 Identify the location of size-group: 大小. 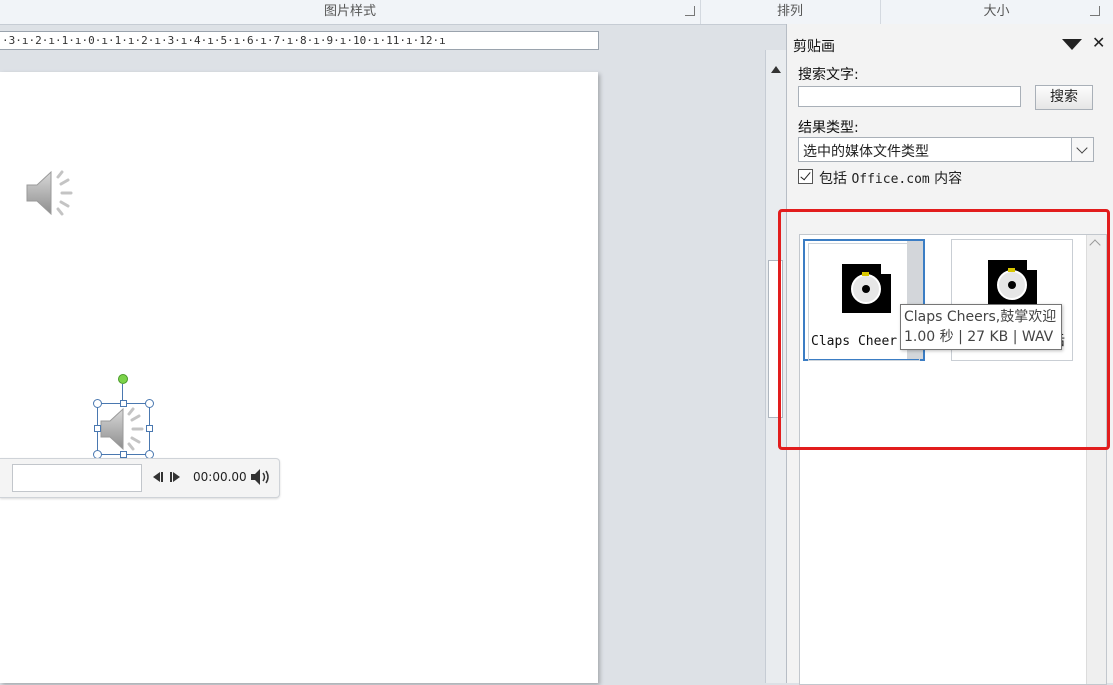
(996, 12).